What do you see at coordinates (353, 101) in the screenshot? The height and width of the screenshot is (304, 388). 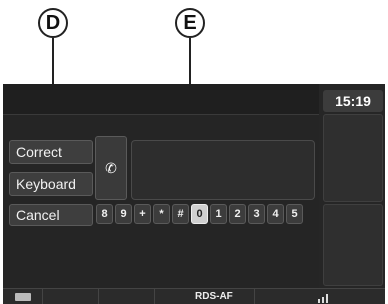 I see `clock: 15:19` at bounding box center [353, 101].